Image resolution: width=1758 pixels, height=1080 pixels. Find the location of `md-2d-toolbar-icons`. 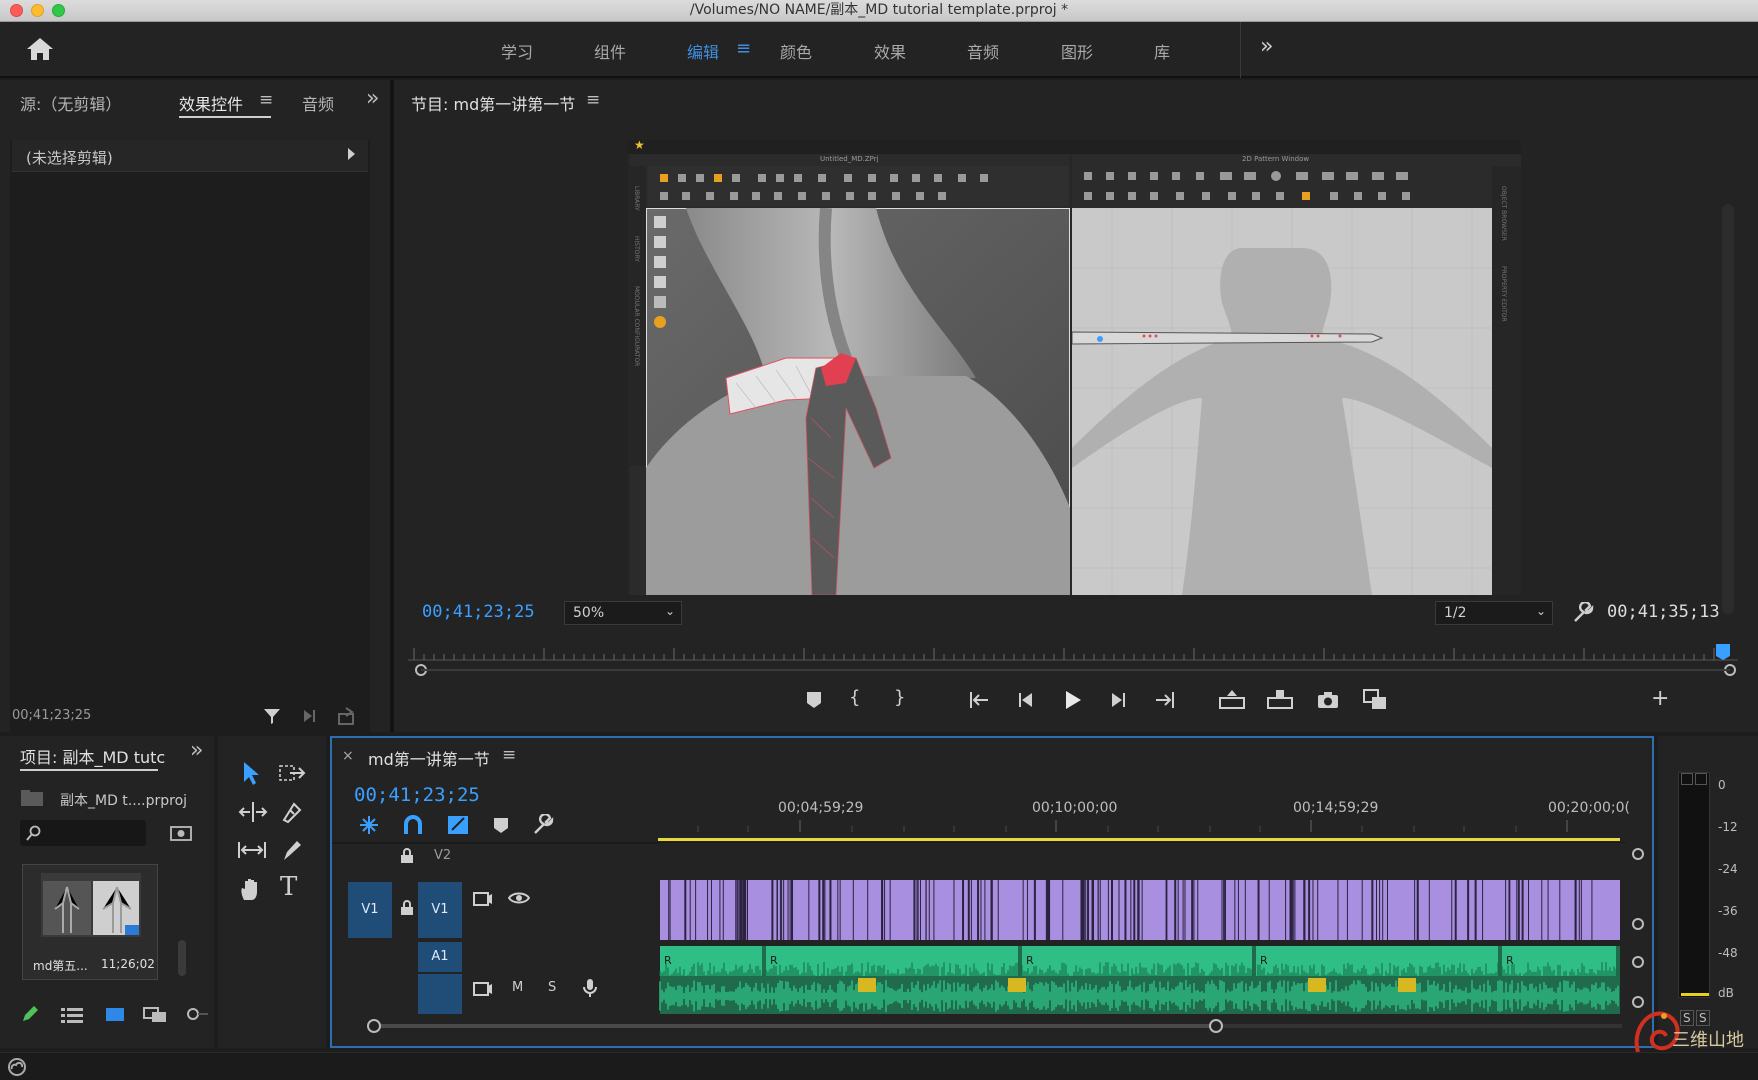

md-2d-toolbar-icons is located at coordinates (1247, 185).